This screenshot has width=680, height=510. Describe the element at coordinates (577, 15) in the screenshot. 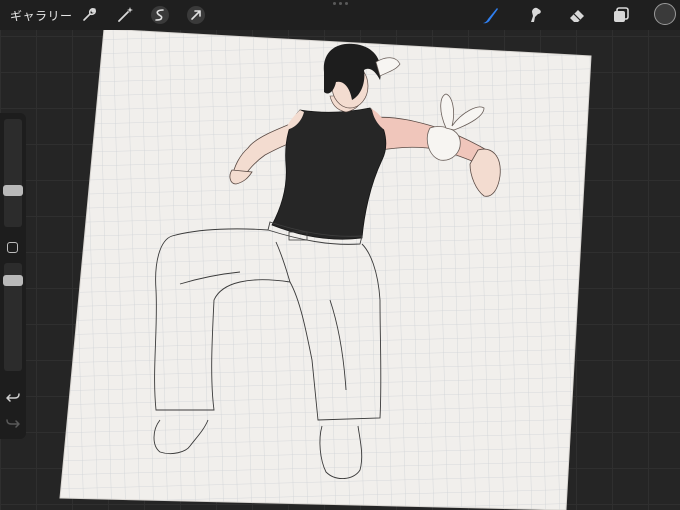

I see `eraser-icon` at that location.